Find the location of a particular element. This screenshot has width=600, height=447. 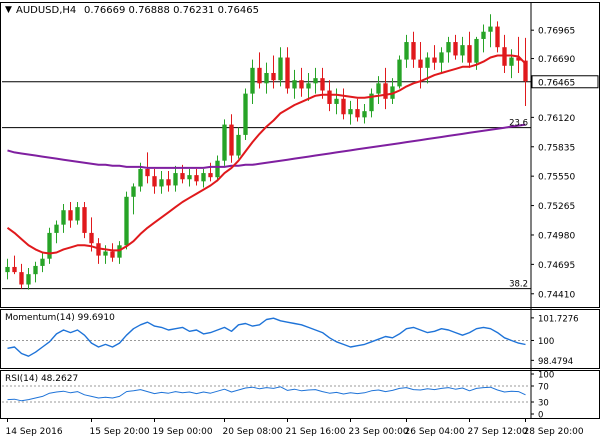

dropdown-arrow-icon: ▼ is located at coordinates (8, 10).